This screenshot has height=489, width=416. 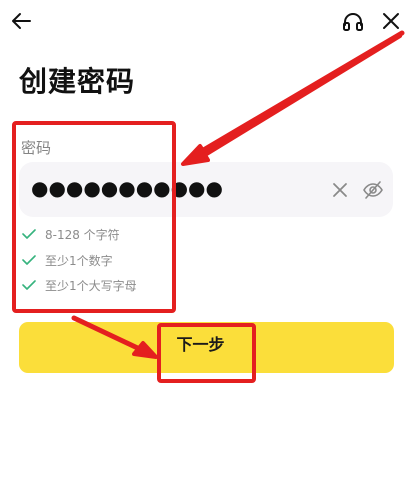 What do you see at coordinates (79, 261) in the screenshot?
I see `requirement-text: 至少1个数字` at bounding box center [79, 261].